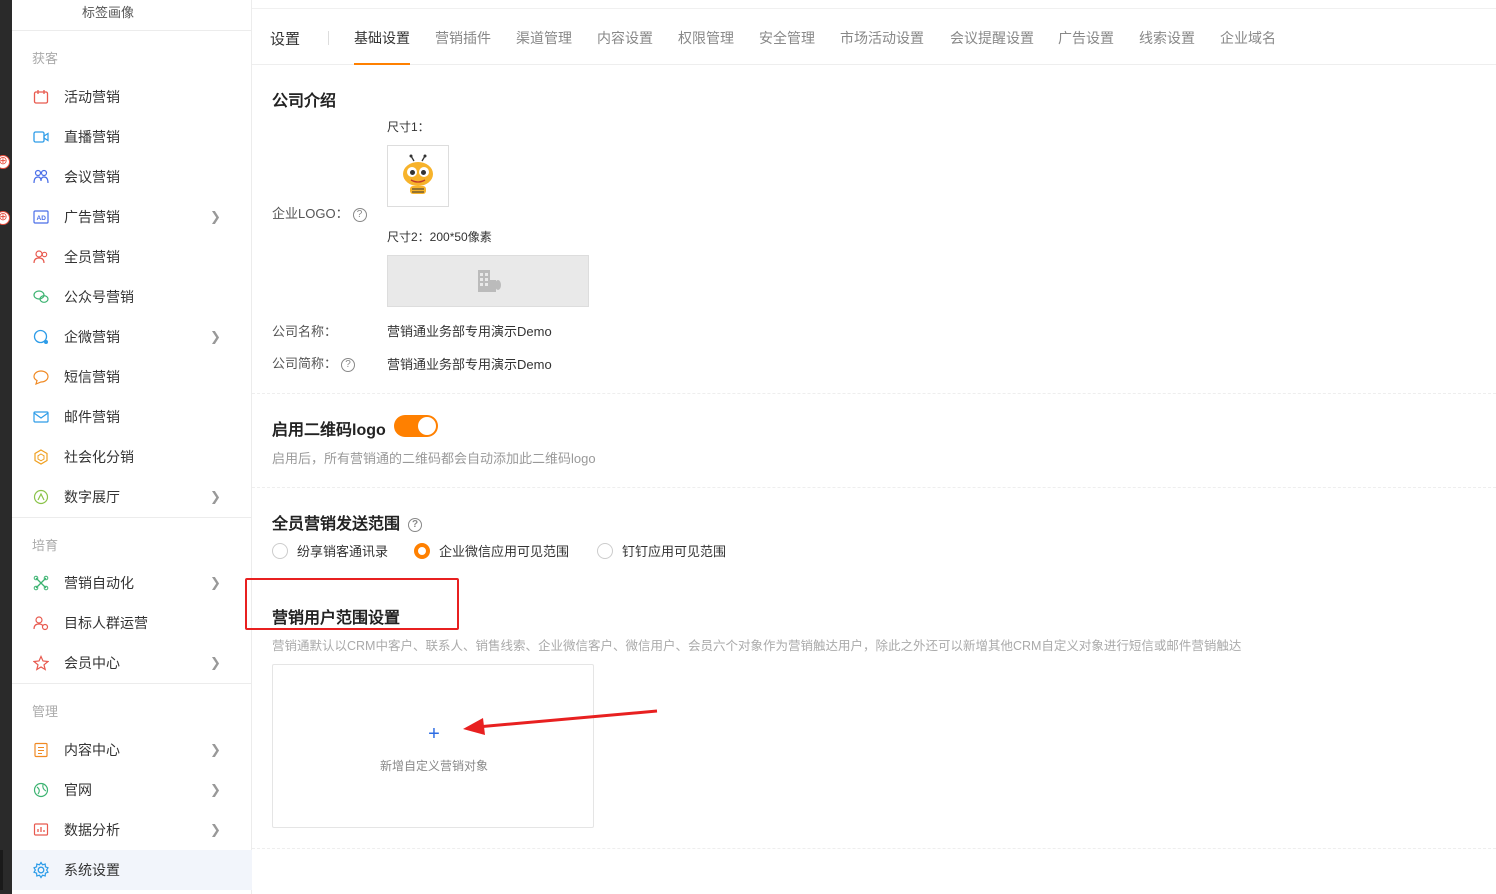 The width and height of the screenshot is (1496, 894). What do you see at coordinates (674, 551) in the screenshot?
I see `radio-label: 钉钉应用可见范围` at bounding box center [674, 551].